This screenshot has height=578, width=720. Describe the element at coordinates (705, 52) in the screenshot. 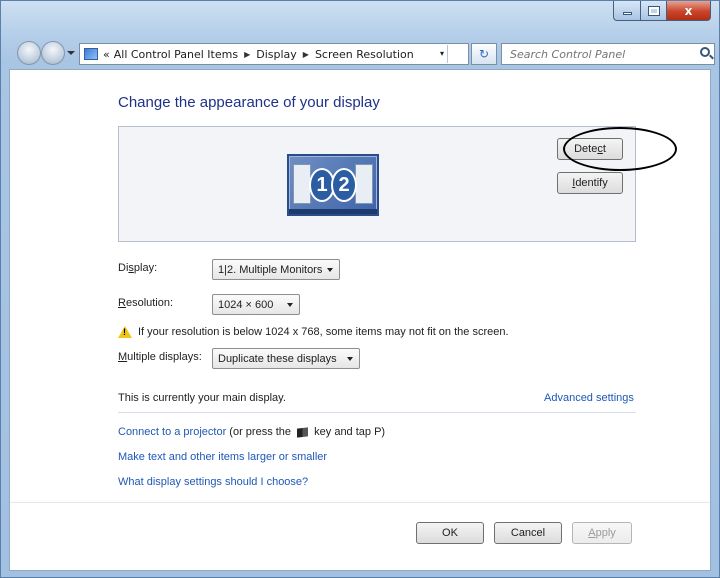

I see `search-icon` at that location.